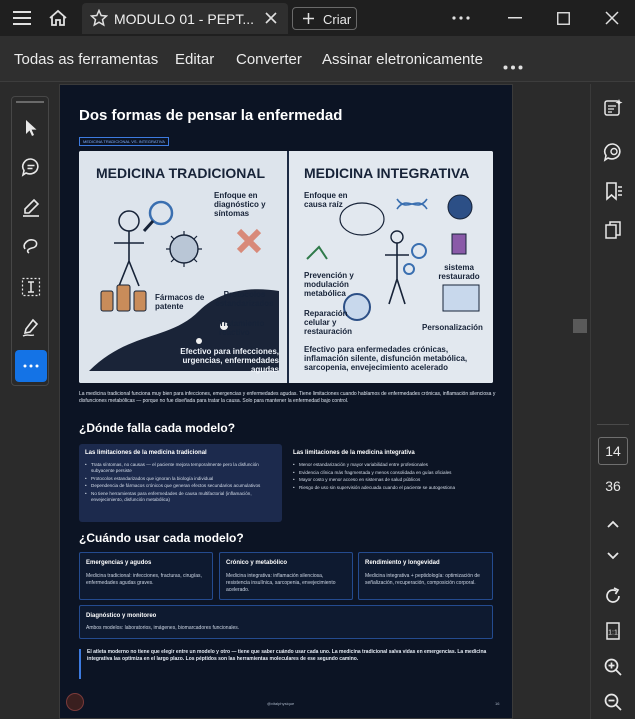 This screenshot has height=719, width=635. I want to click on left-toolbar, so click(30, 241).